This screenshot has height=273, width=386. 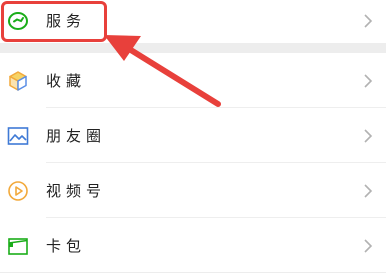 What do you see at coordinates (18, 246) in the screenshot?
I see `card-wallet-icon` at bounding box center [18, 246].